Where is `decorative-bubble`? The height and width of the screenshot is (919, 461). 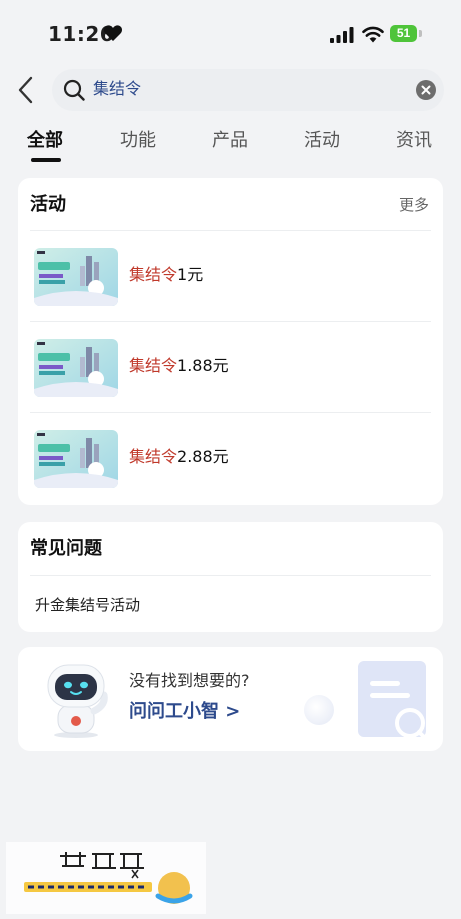
decorative-bubble is located at coordinates (319, 710).